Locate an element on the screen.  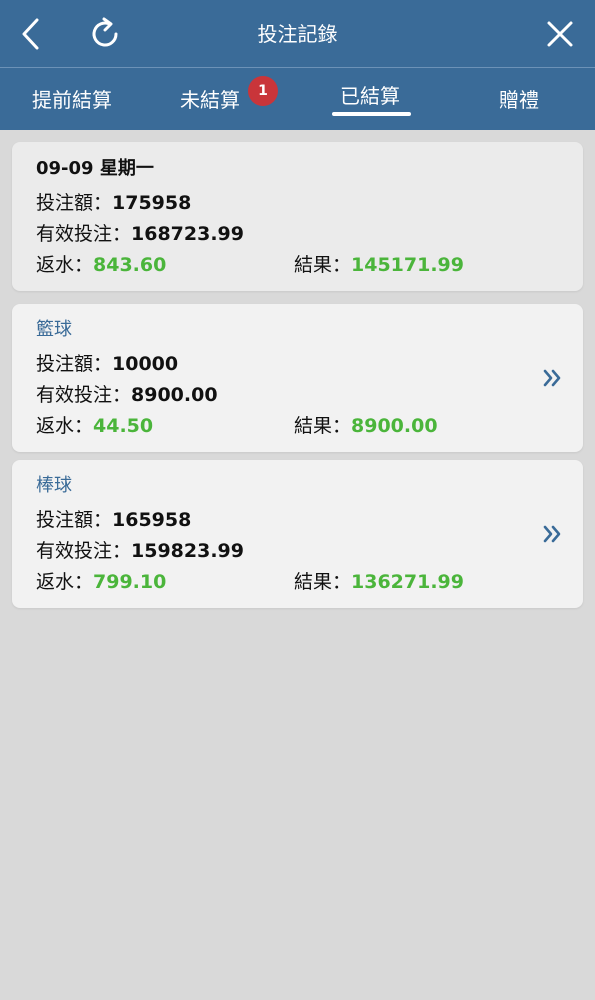
sport-bet-amount: 投注額：165958 is located at coordinates (113, 520).